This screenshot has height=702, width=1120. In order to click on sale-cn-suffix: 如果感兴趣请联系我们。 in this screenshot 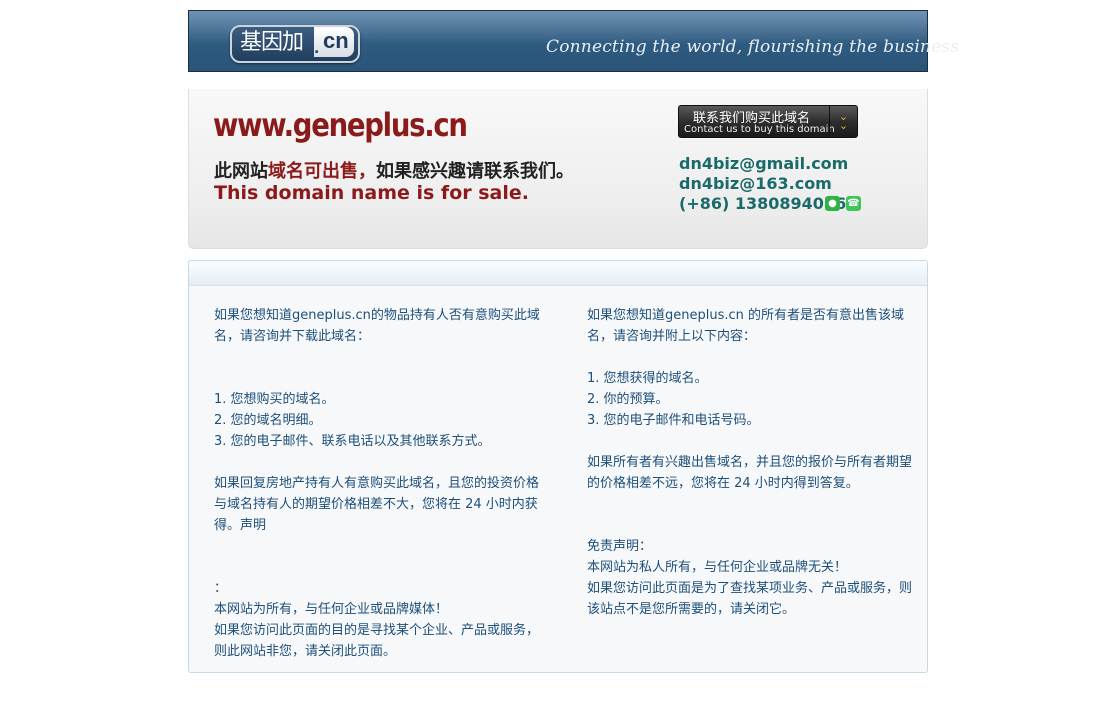, I will do `click(475, 171)`.